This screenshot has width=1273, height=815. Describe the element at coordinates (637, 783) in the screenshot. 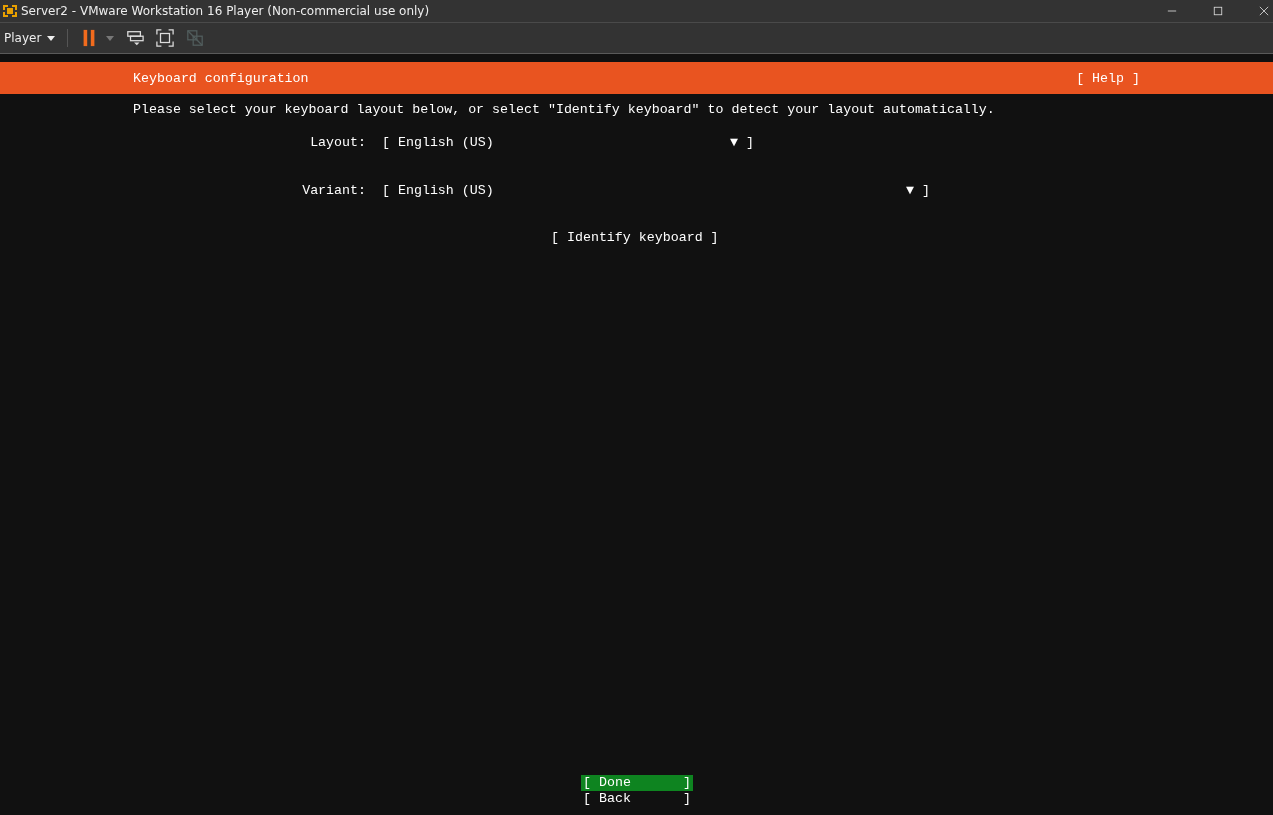

I see `nav-button: [ Done ]` at that location.